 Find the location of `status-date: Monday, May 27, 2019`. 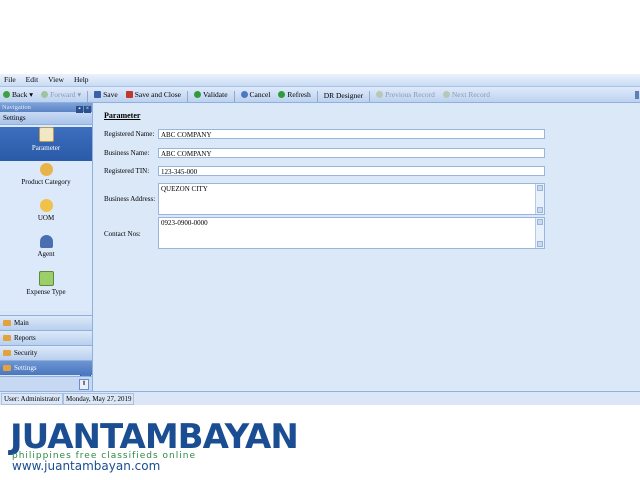

status-date: Monday, May 27, 2019 is located at coordinates (99, 399).